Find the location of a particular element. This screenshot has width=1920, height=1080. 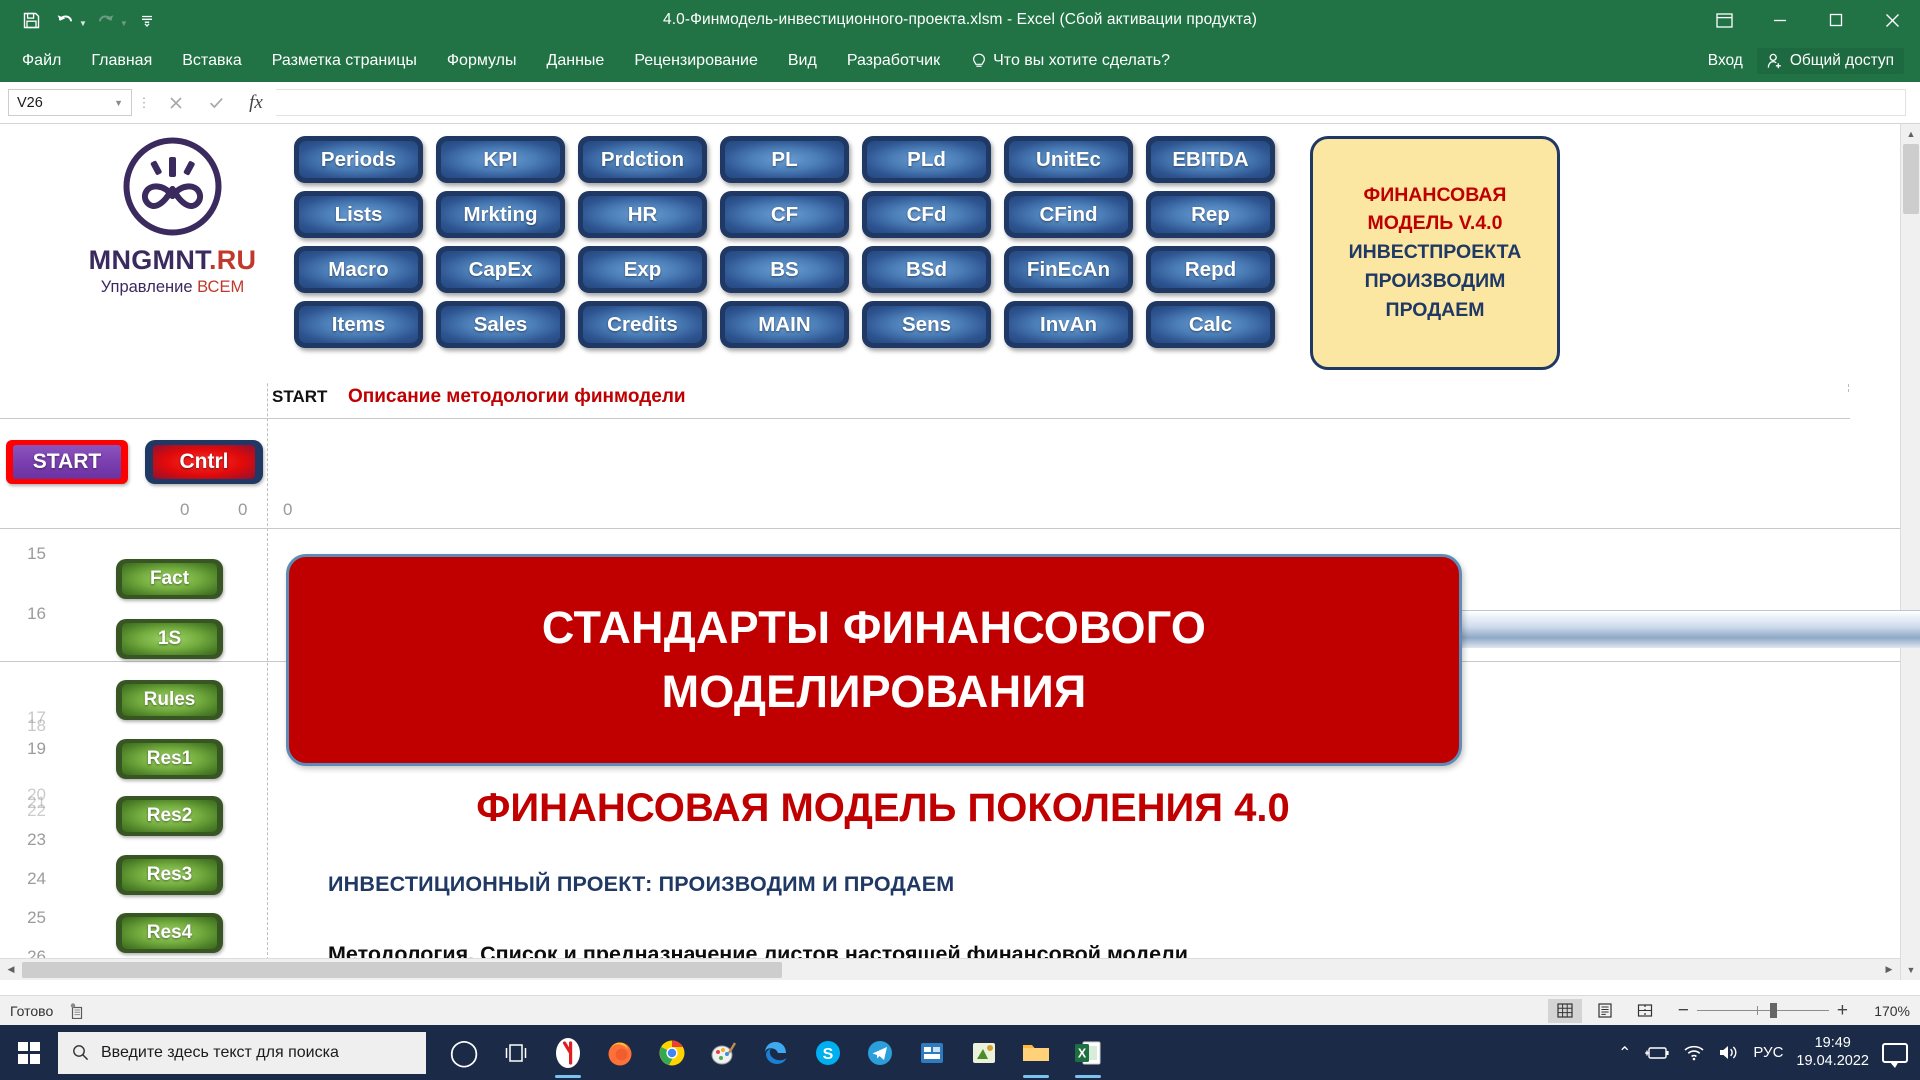

nav-button-macro: Macro is located at coordinates (358, 269).